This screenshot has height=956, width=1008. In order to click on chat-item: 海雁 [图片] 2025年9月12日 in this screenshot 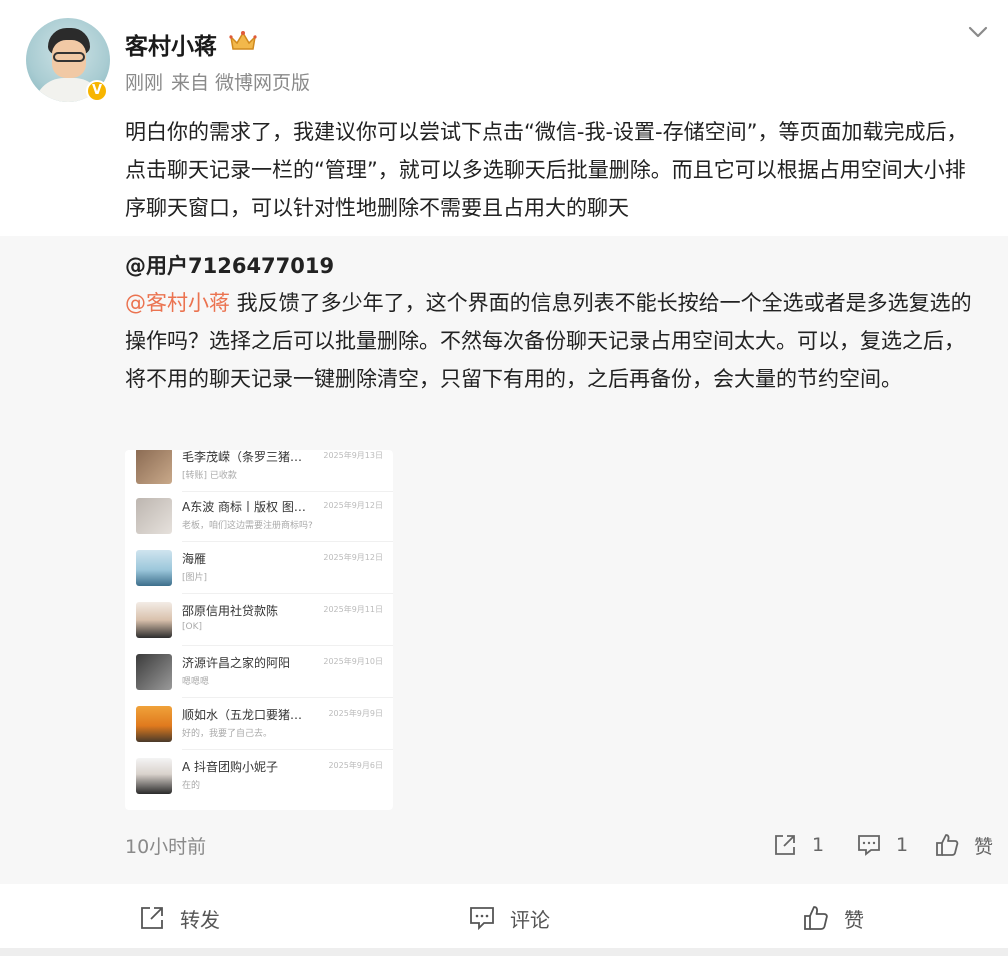, I will do `click(259, 568)`.